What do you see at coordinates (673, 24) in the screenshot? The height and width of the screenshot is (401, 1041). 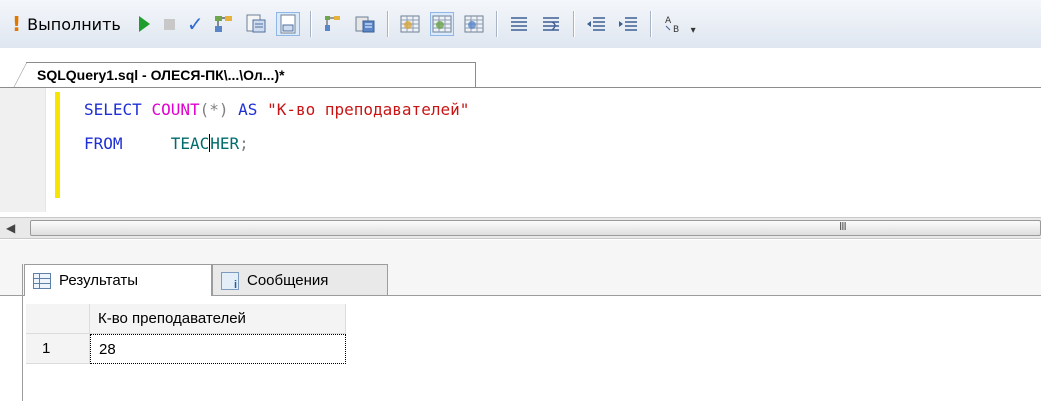 I see `specify-values-icon: AB` at bounding box center [673, 24].